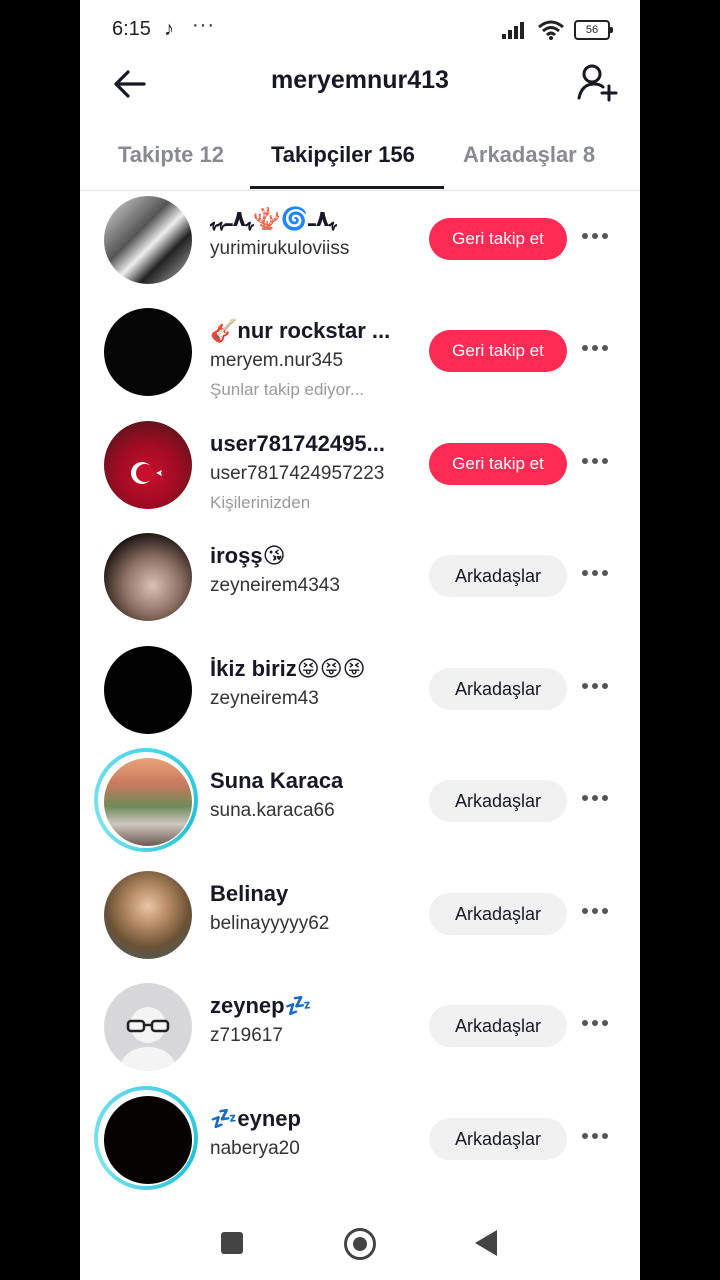  What do you see at coordinates (255, 1118) in the screenshot?
I see `display-name: 💤eynep` at bounding box center [255, 1118].